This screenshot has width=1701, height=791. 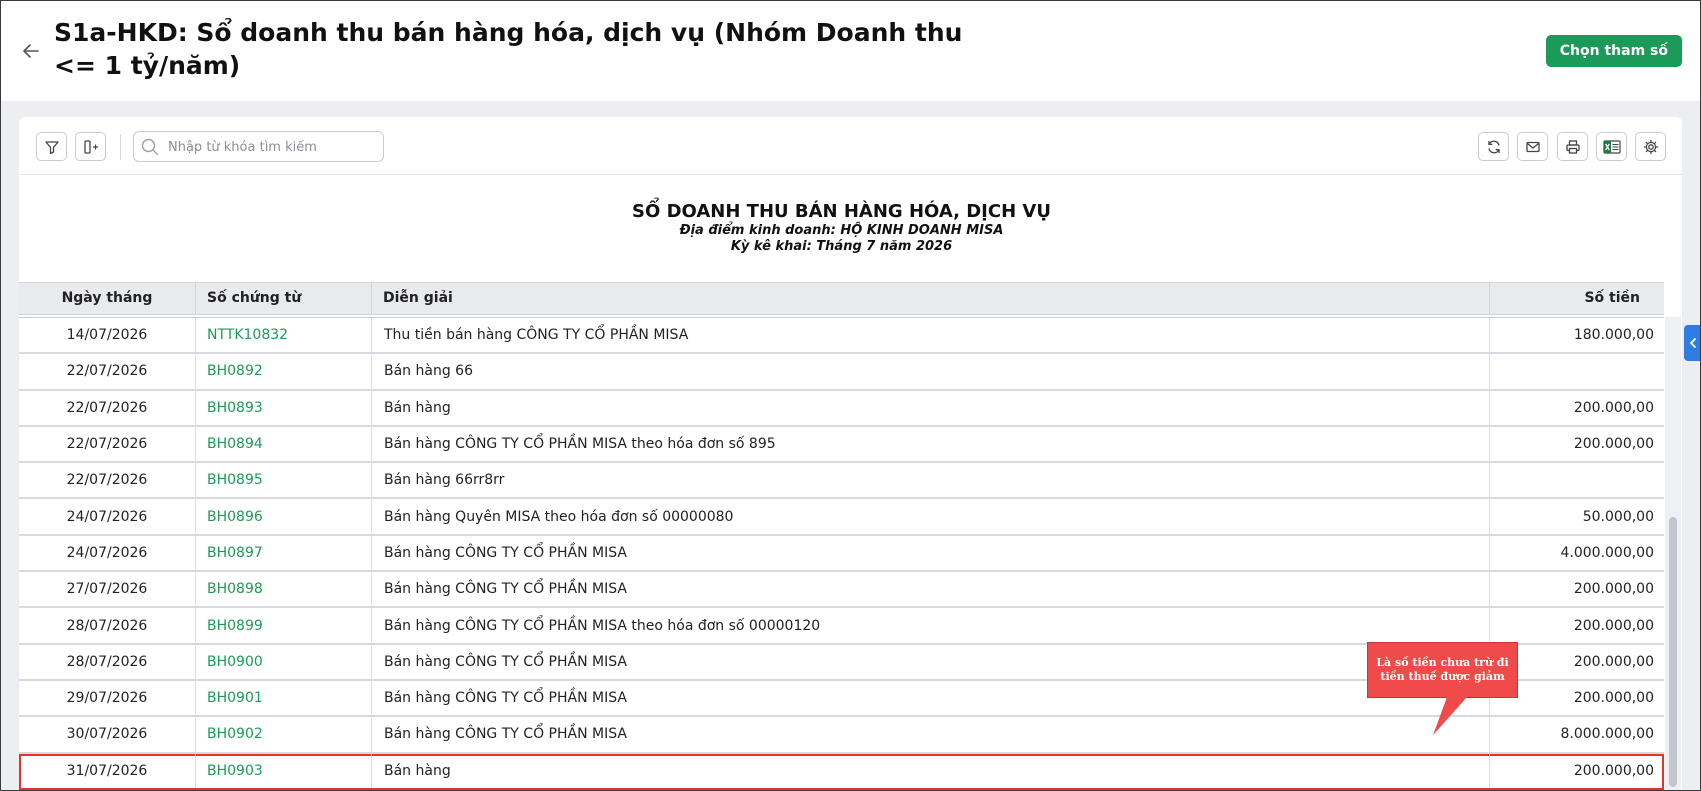 I want to click on print-icon, so click(x=1572, y=146).